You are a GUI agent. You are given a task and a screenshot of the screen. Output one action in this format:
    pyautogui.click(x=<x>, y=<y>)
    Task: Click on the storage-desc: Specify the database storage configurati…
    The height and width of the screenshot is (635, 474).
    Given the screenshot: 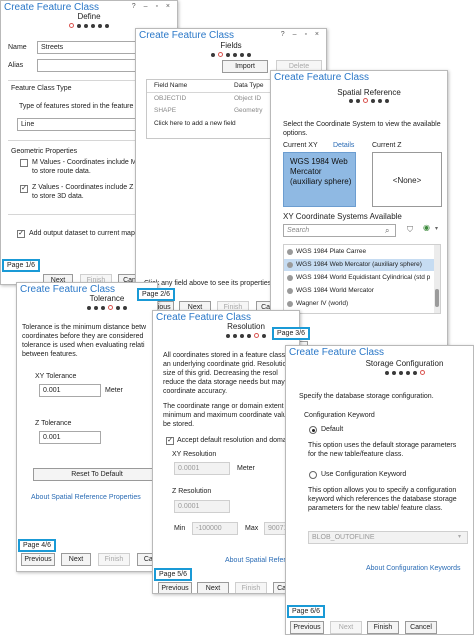 What is the action you would take?
    pyautogui.click(x=366, y=396)
    